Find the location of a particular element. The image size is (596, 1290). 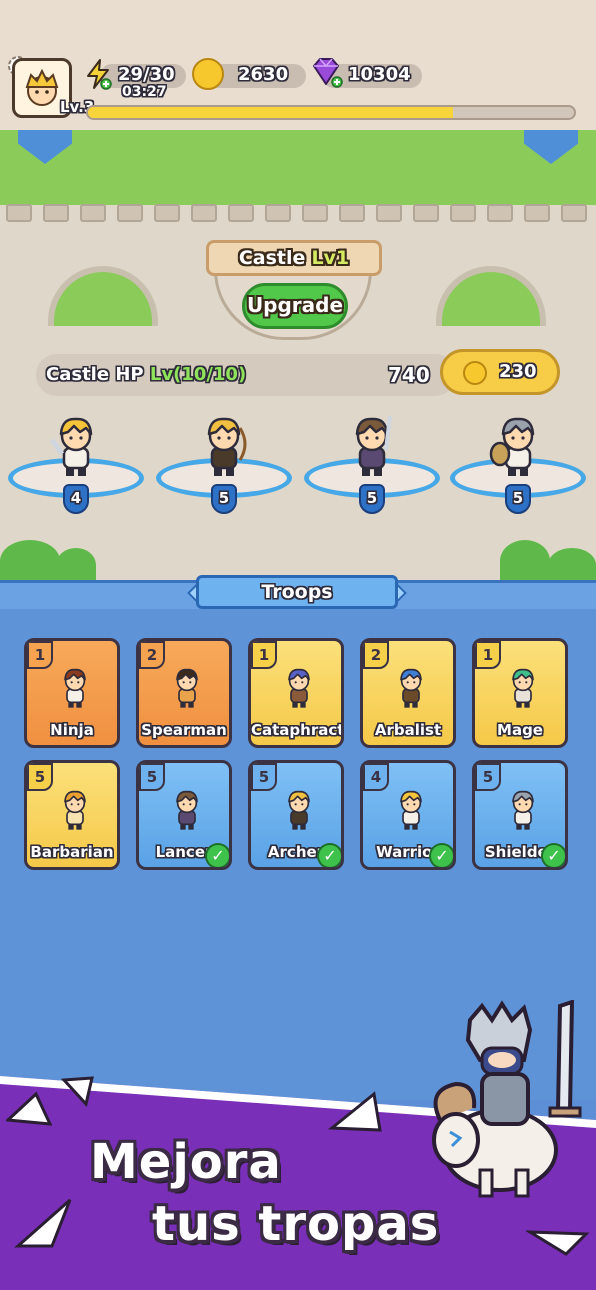

deployed-hero-archer is located at coordinates (224, 447).